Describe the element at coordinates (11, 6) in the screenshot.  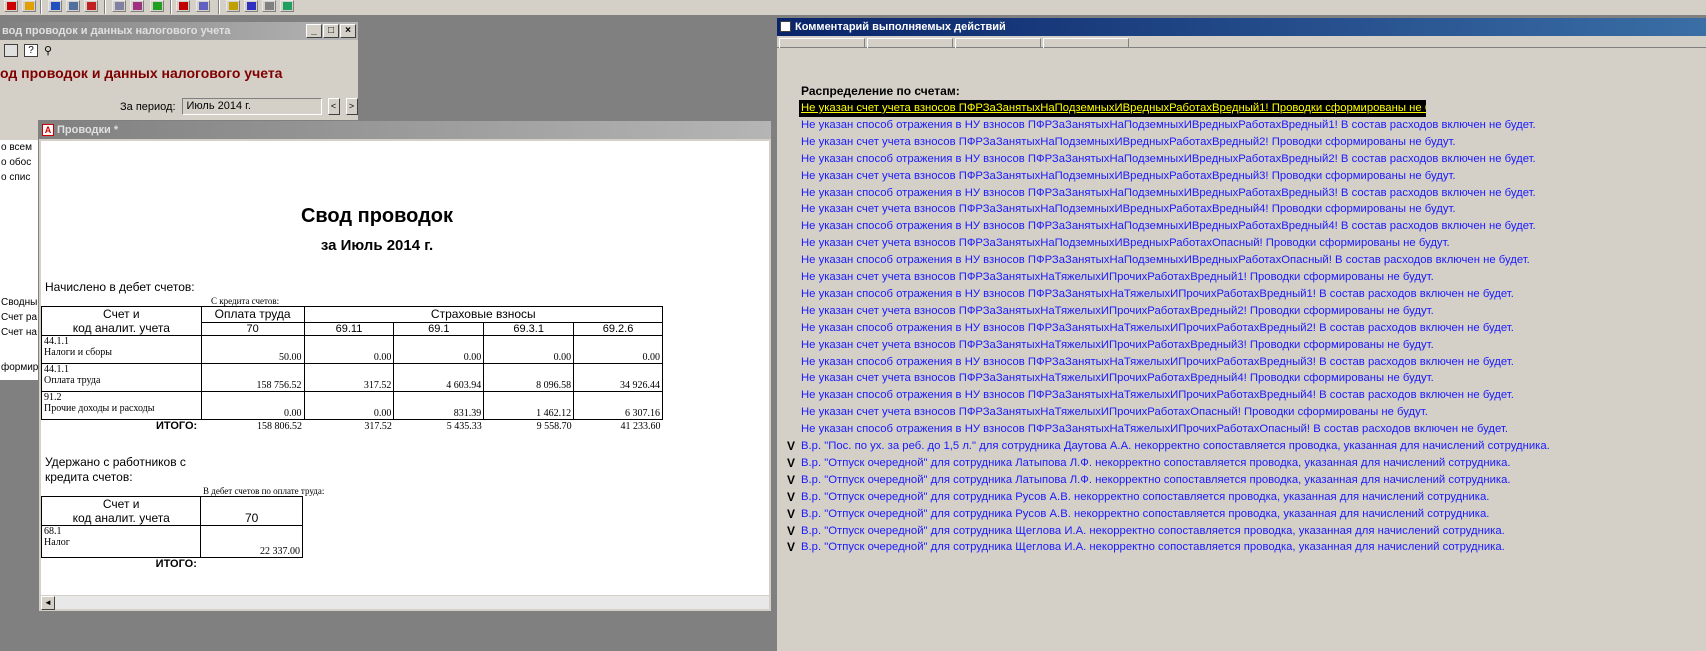
I see `doc-icon` at that location.